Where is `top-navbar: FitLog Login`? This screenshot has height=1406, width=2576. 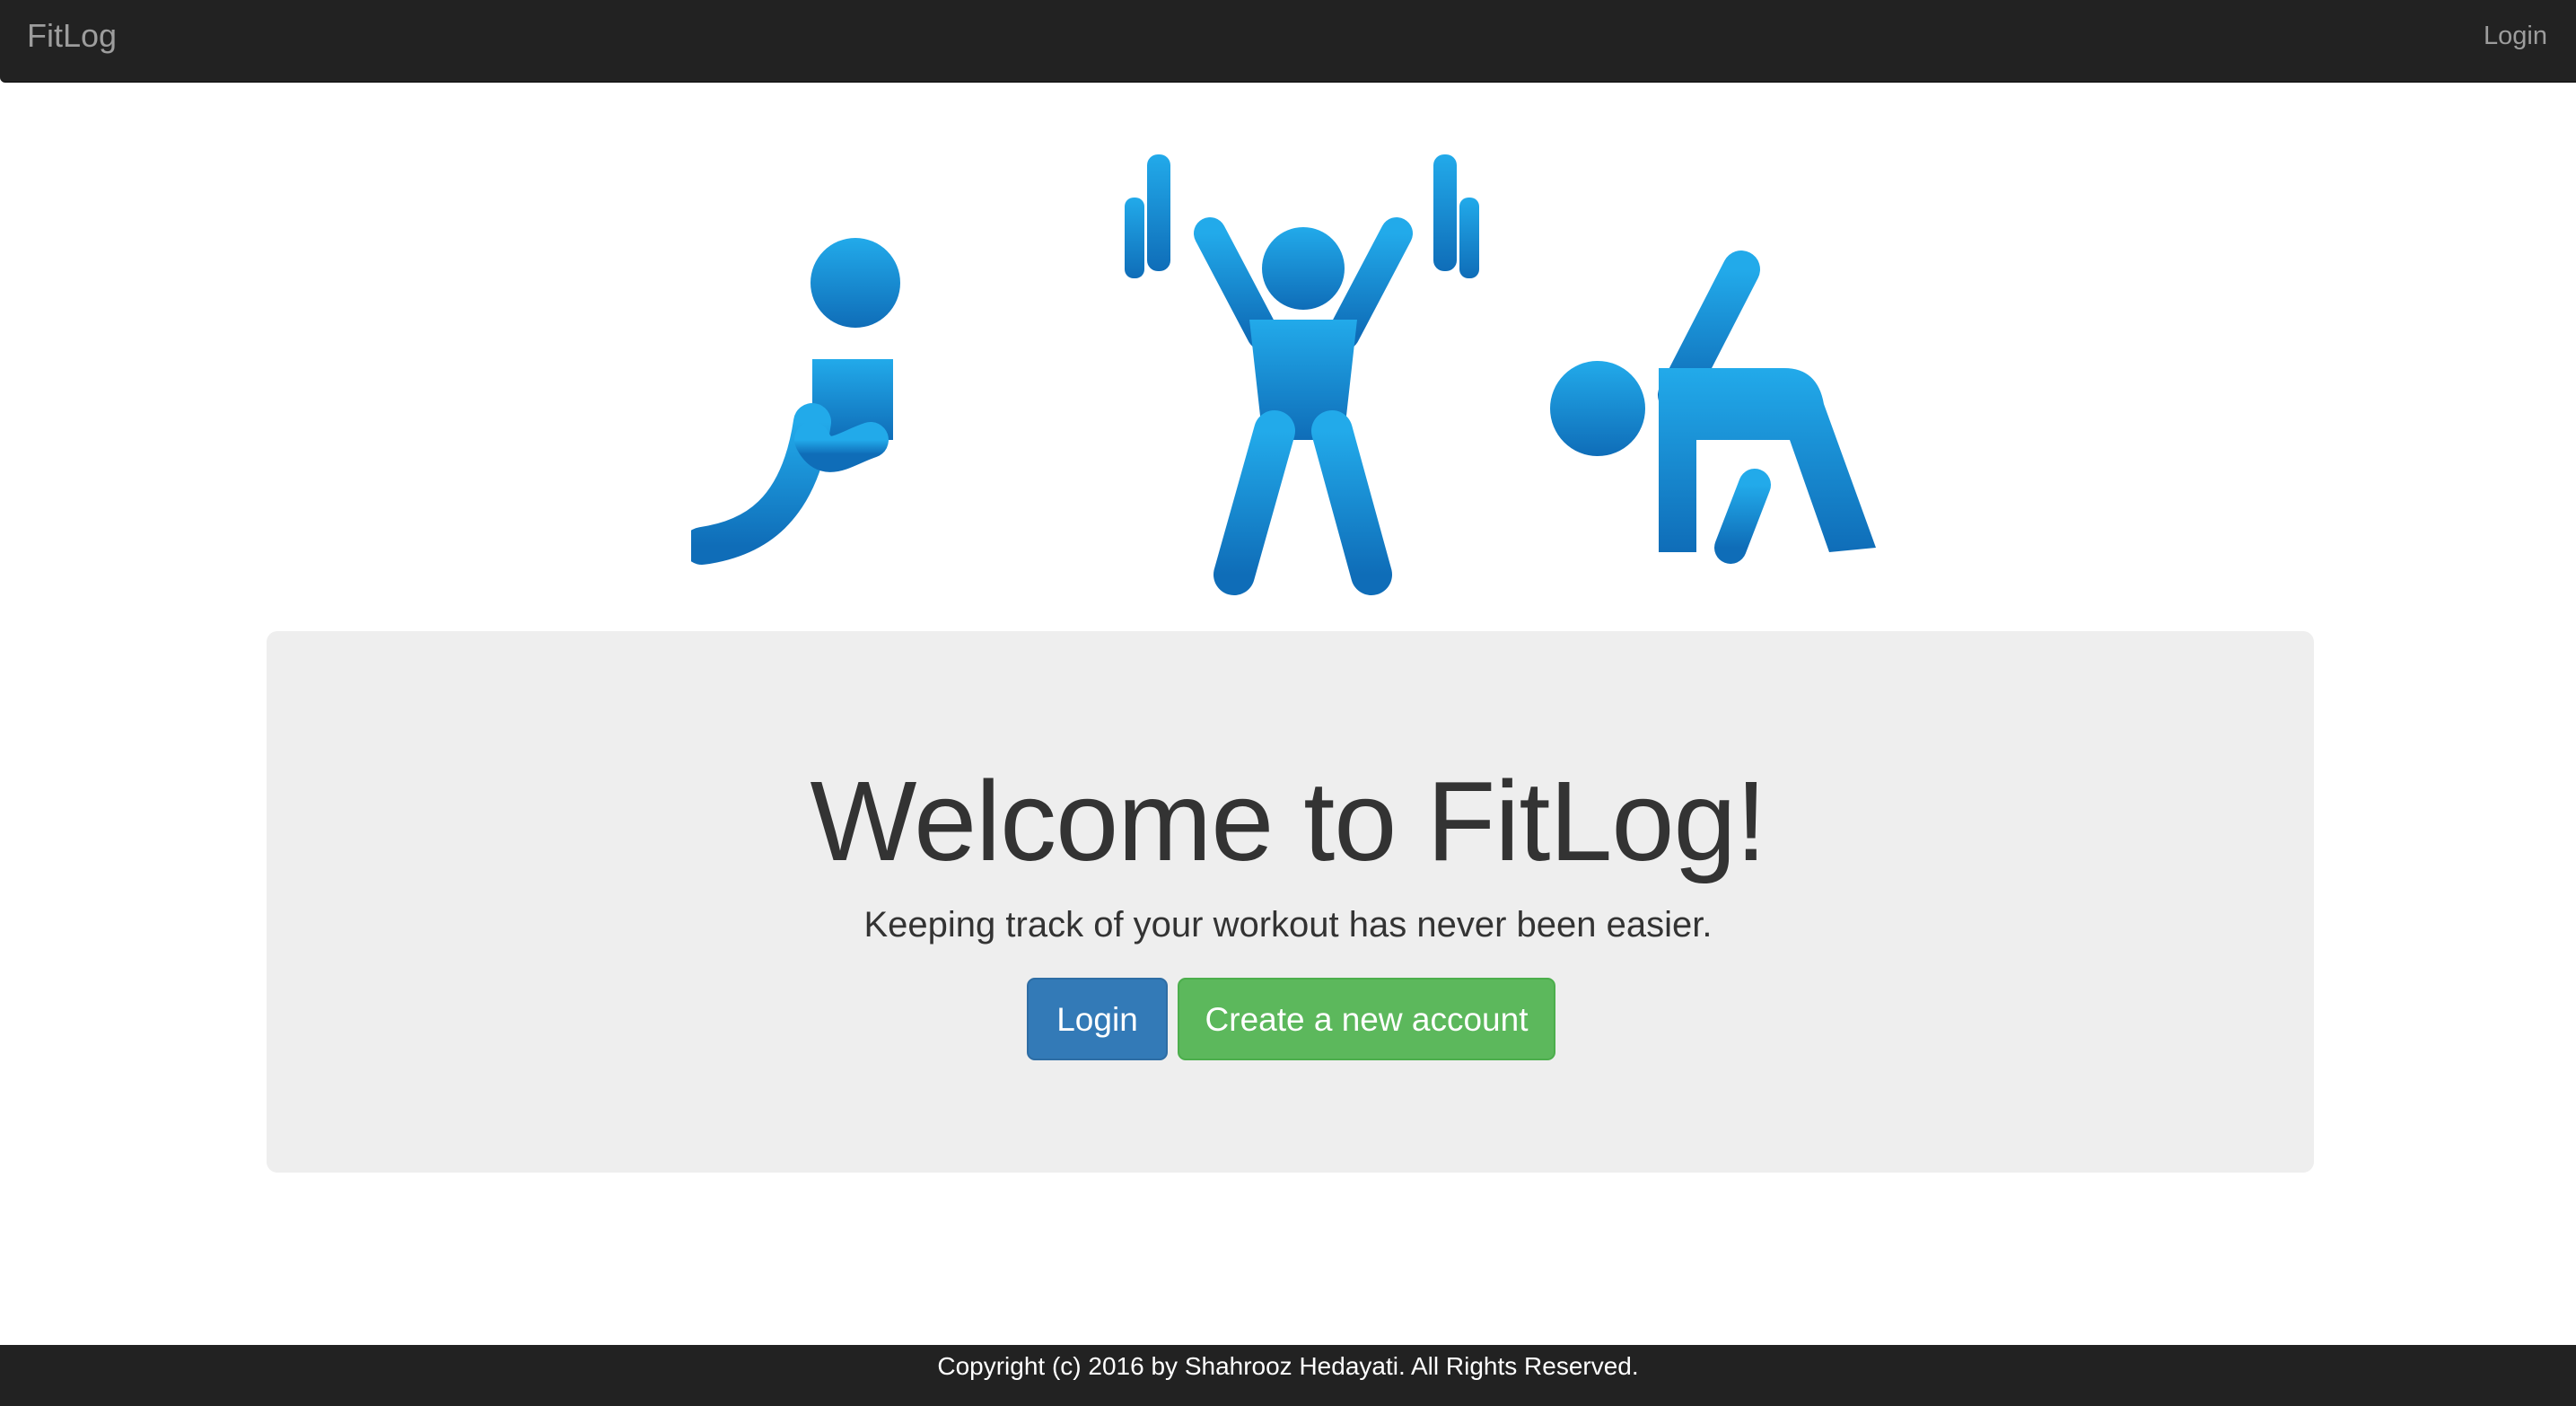
top-navbar: FitLog Login is located at coordinates (1288, 41).